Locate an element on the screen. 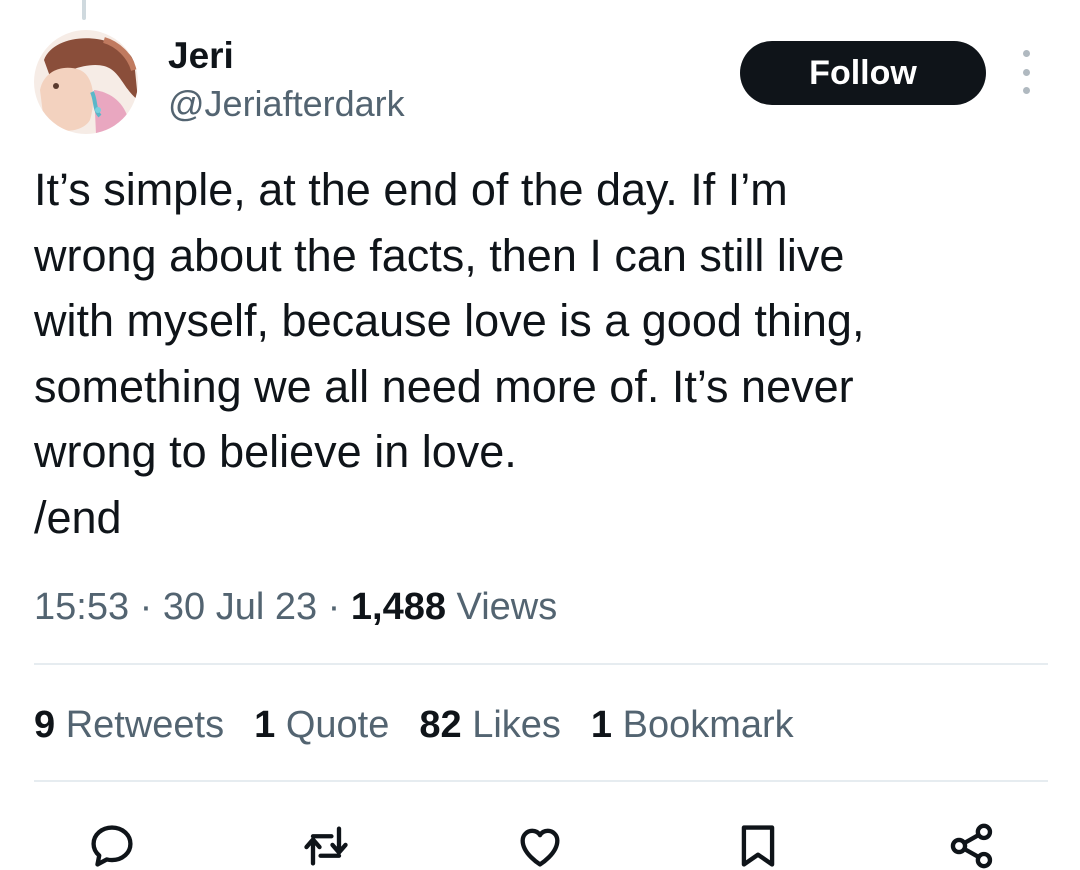  retweets-label: Retweets is located at coordinates (145, 725).